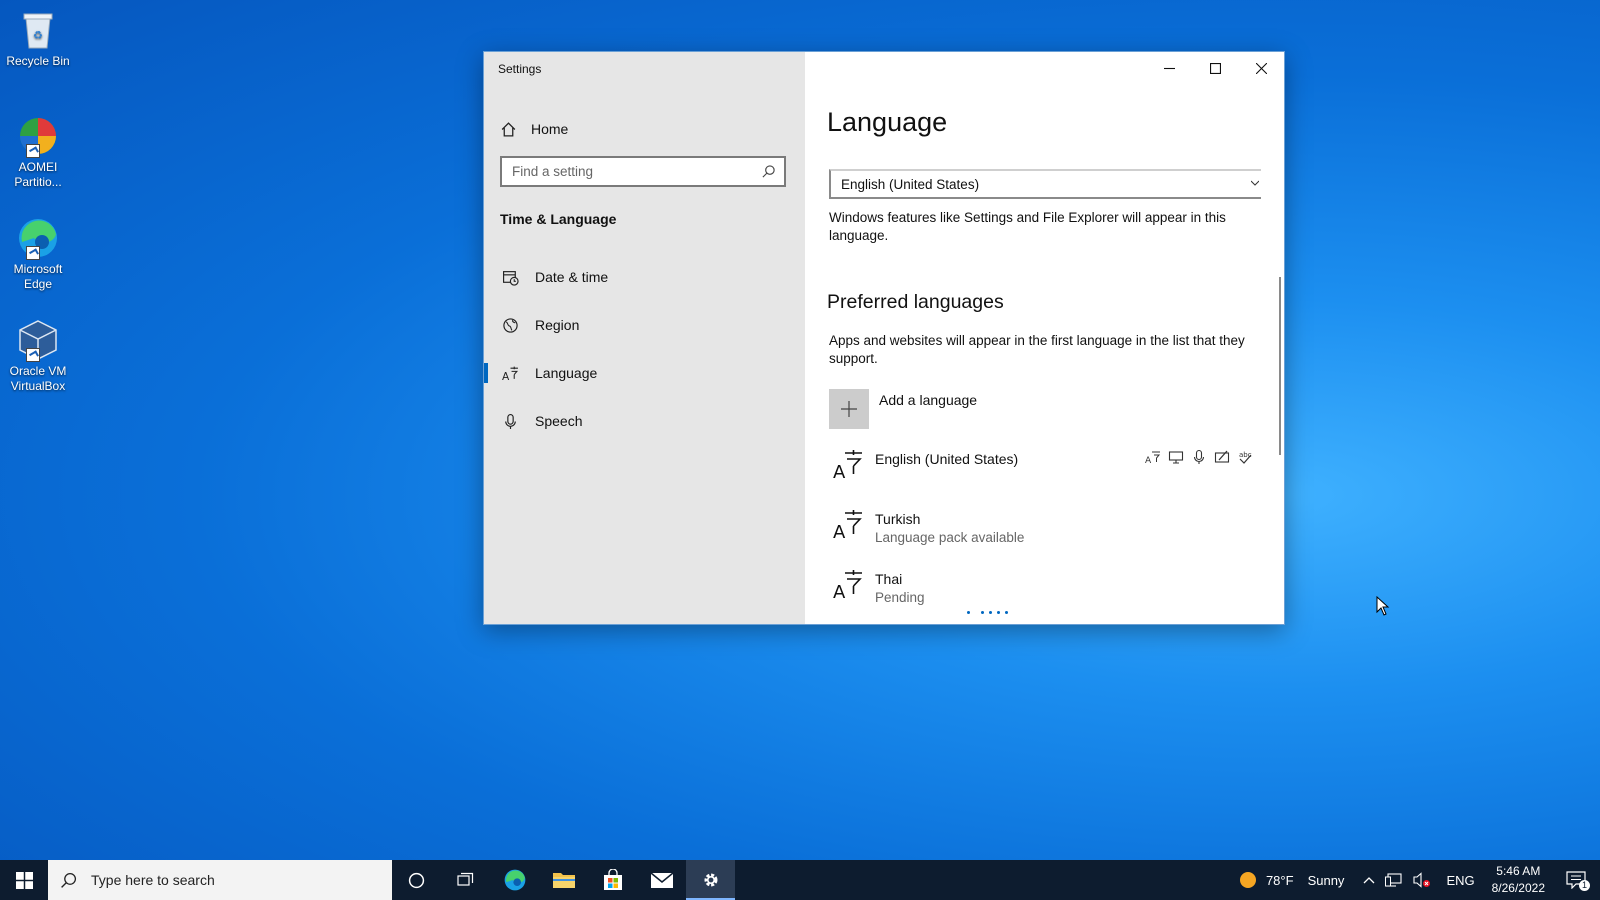 The height and width of the screenshot is (900, 1600). I want to click on weather-condition: Sunny, so click(1326, 880).